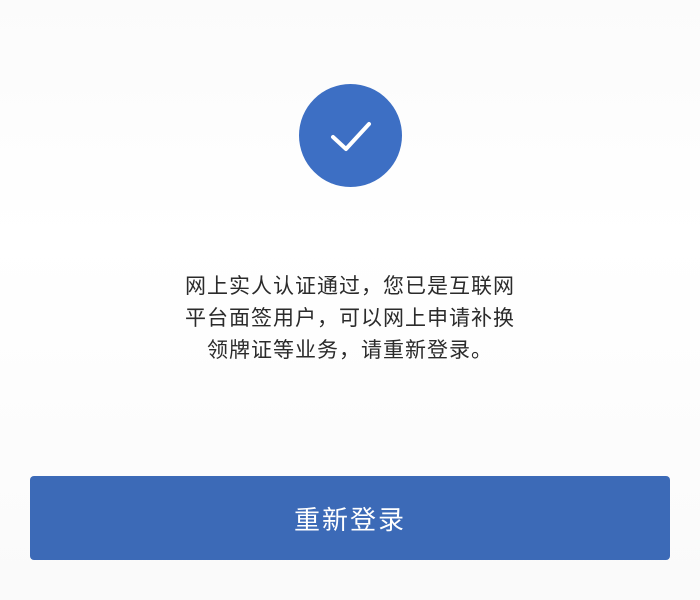  I want to click on message-line: 网上实人认证通过，您已是互联网, so click(350, 286).